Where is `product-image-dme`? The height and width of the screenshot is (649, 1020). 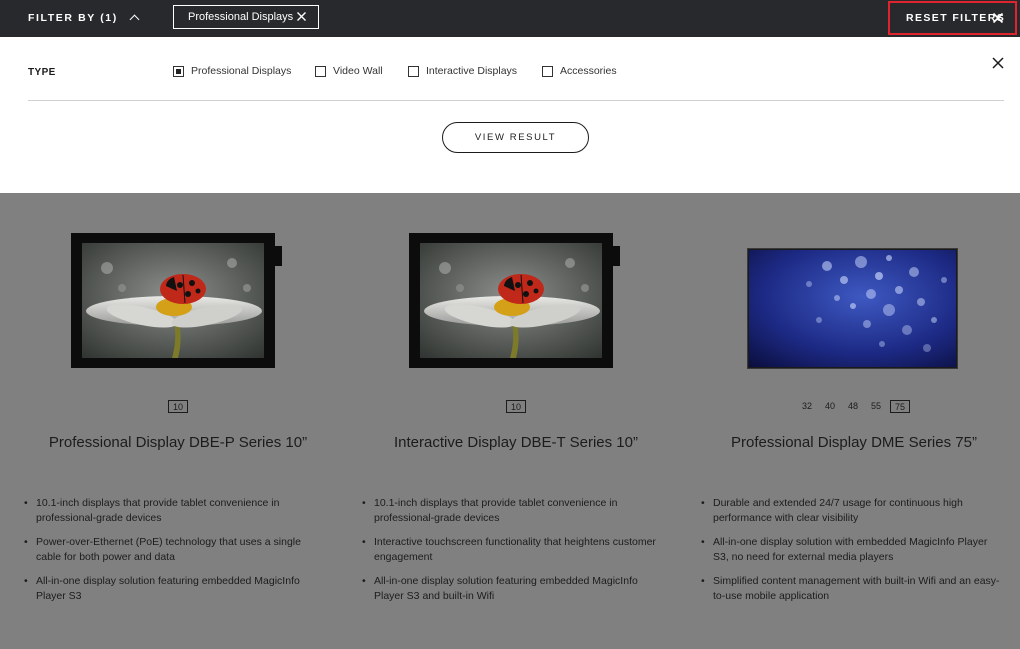 product-image-dme is located at coordinates (852, 308).